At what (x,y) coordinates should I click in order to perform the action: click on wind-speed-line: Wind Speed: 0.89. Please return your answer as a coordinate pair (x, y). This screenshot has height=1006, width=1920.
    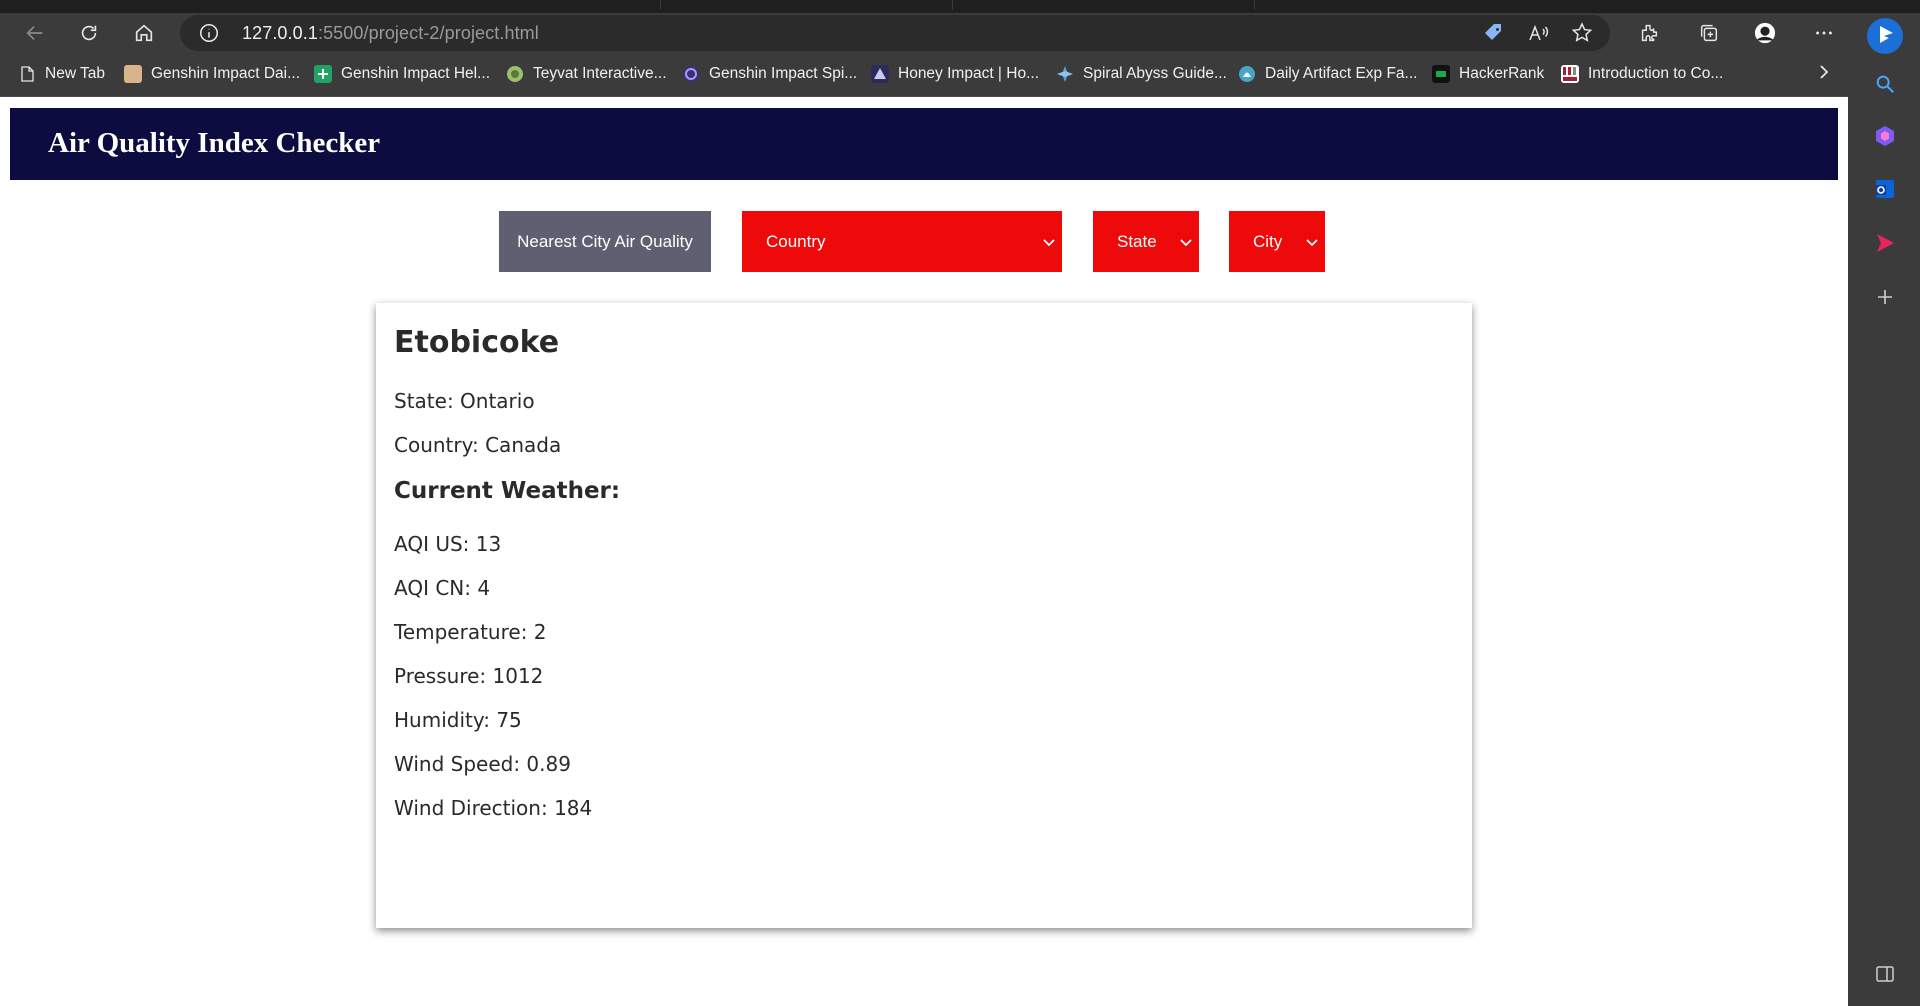
    Looking at the image, I should click on (482, 764).